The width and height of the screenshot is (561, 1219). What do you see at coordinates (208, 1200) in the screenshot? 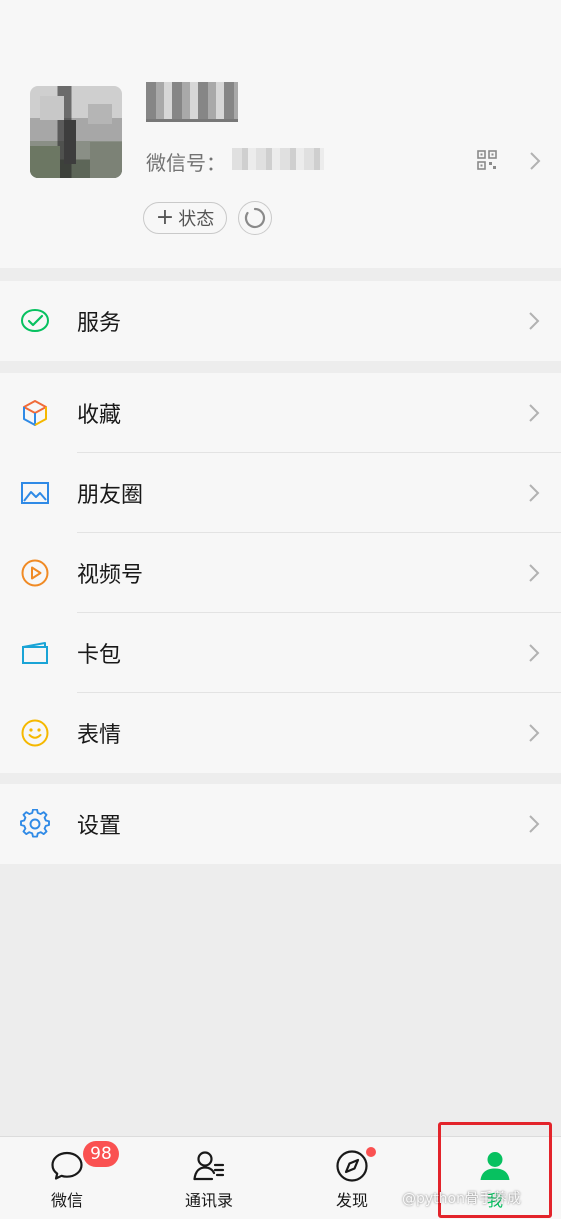
I see `tab-label: 通讯录` at bounding box center [208, 1200].